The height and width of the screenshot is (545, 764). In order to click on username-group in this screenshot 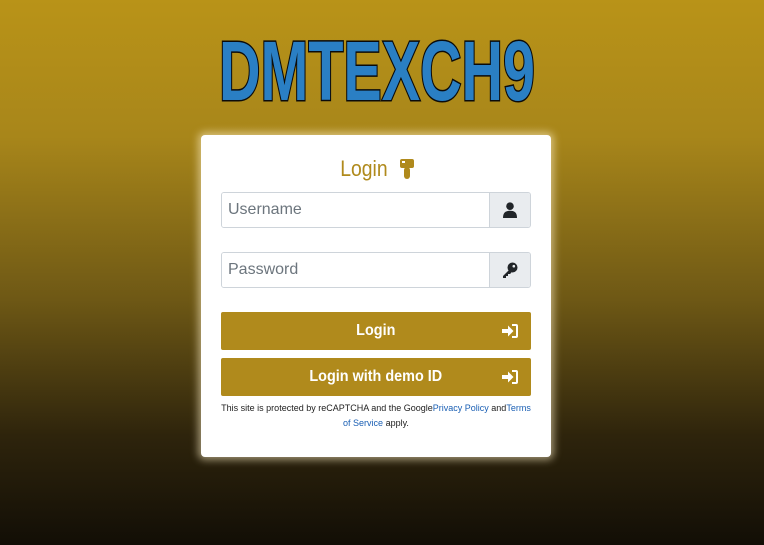, I will do `click(376, 210)`.